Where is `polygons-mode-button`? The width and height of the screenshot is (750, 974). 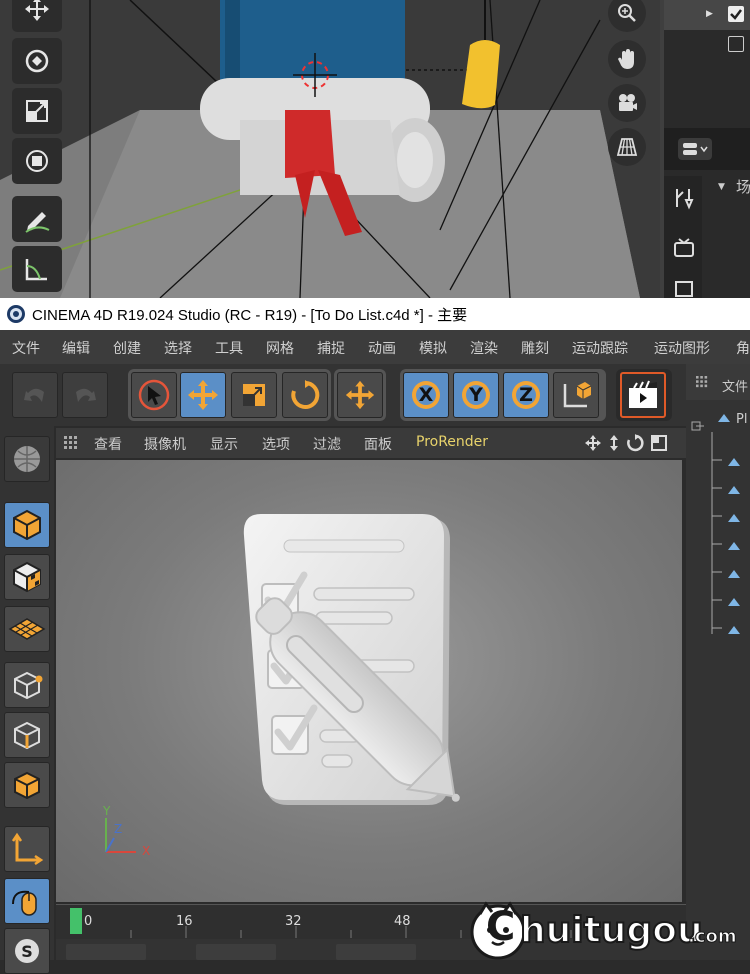 polygons-mode-button is located at coordinates (27, 785).